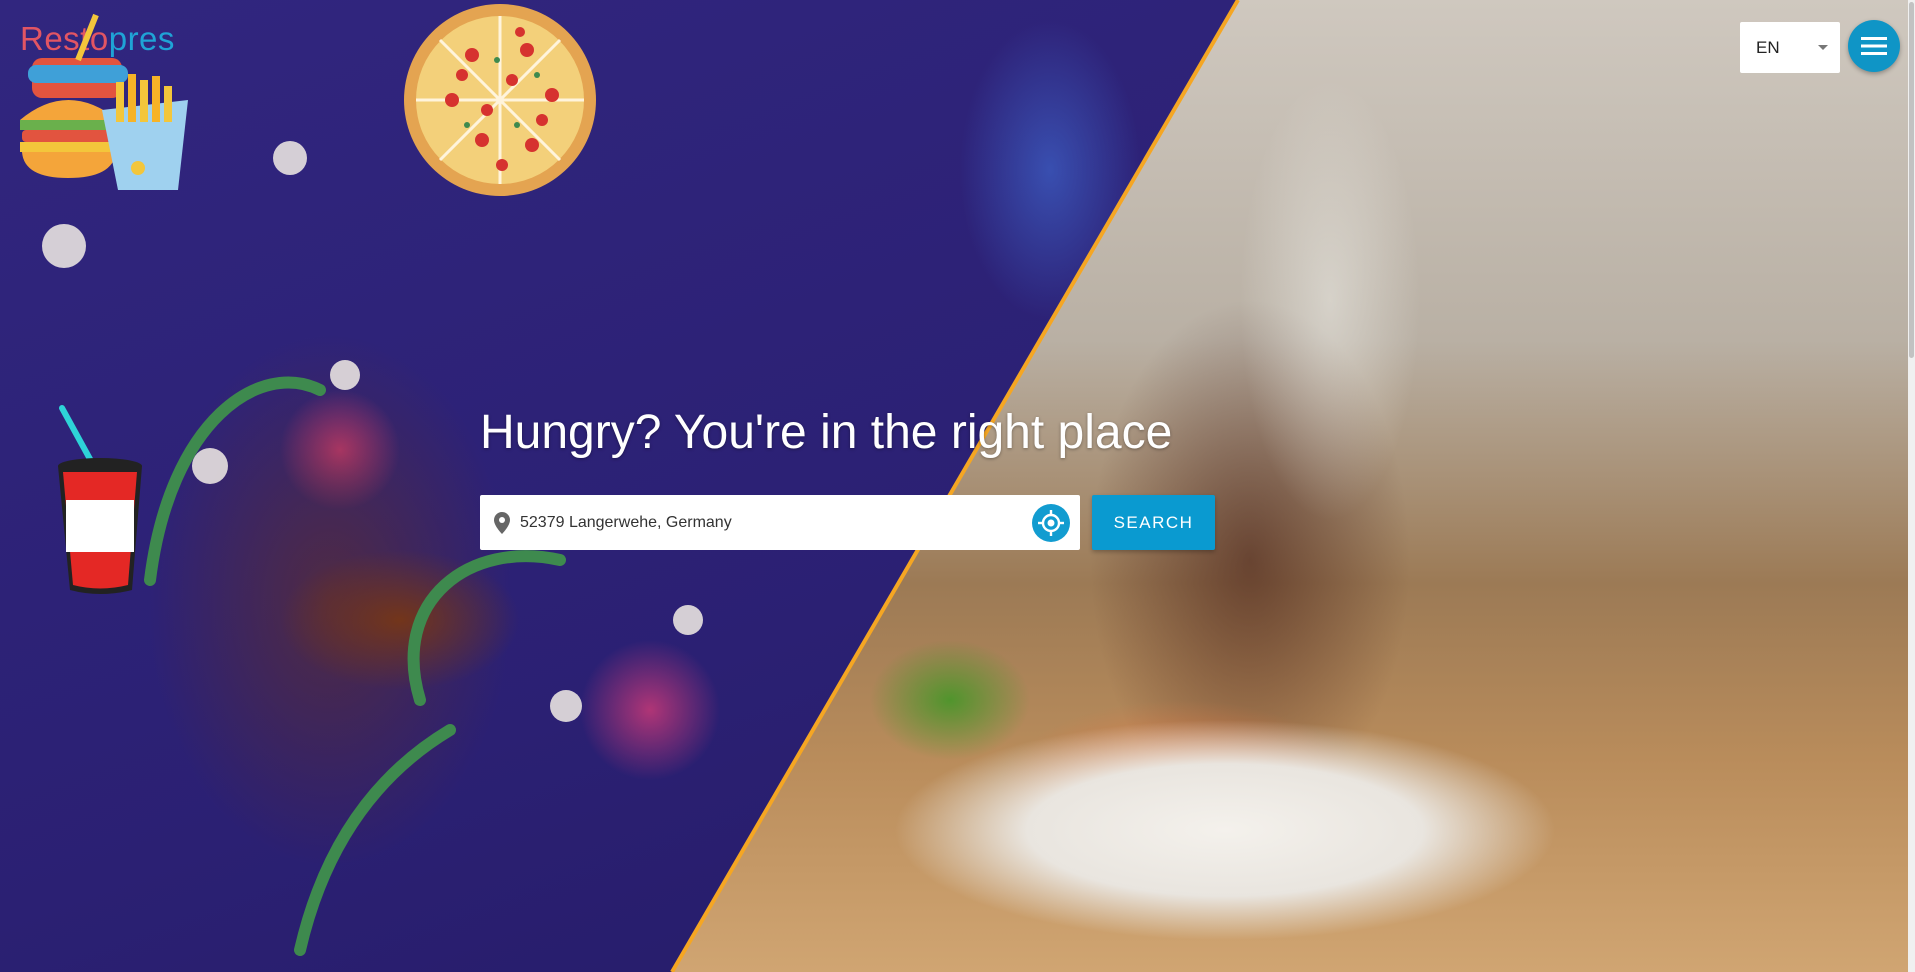  What do you see at coordinates (770, 522) in the screenshot?
I see `location-input` at bounding box center [770, 522].